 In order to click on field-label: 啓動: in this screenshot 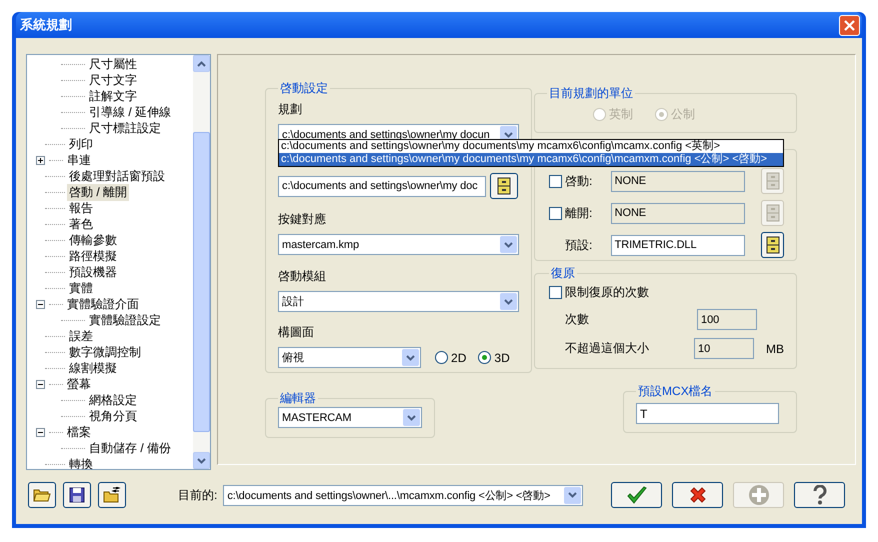, I will do `click(578, 181)`.